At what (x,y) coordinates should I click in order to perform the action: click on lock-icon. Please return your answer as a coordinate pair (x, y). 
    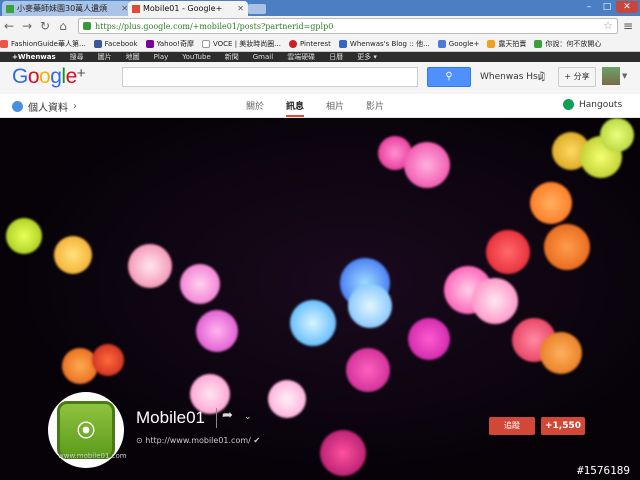
    Looking at the image, I should click on (87, 26).